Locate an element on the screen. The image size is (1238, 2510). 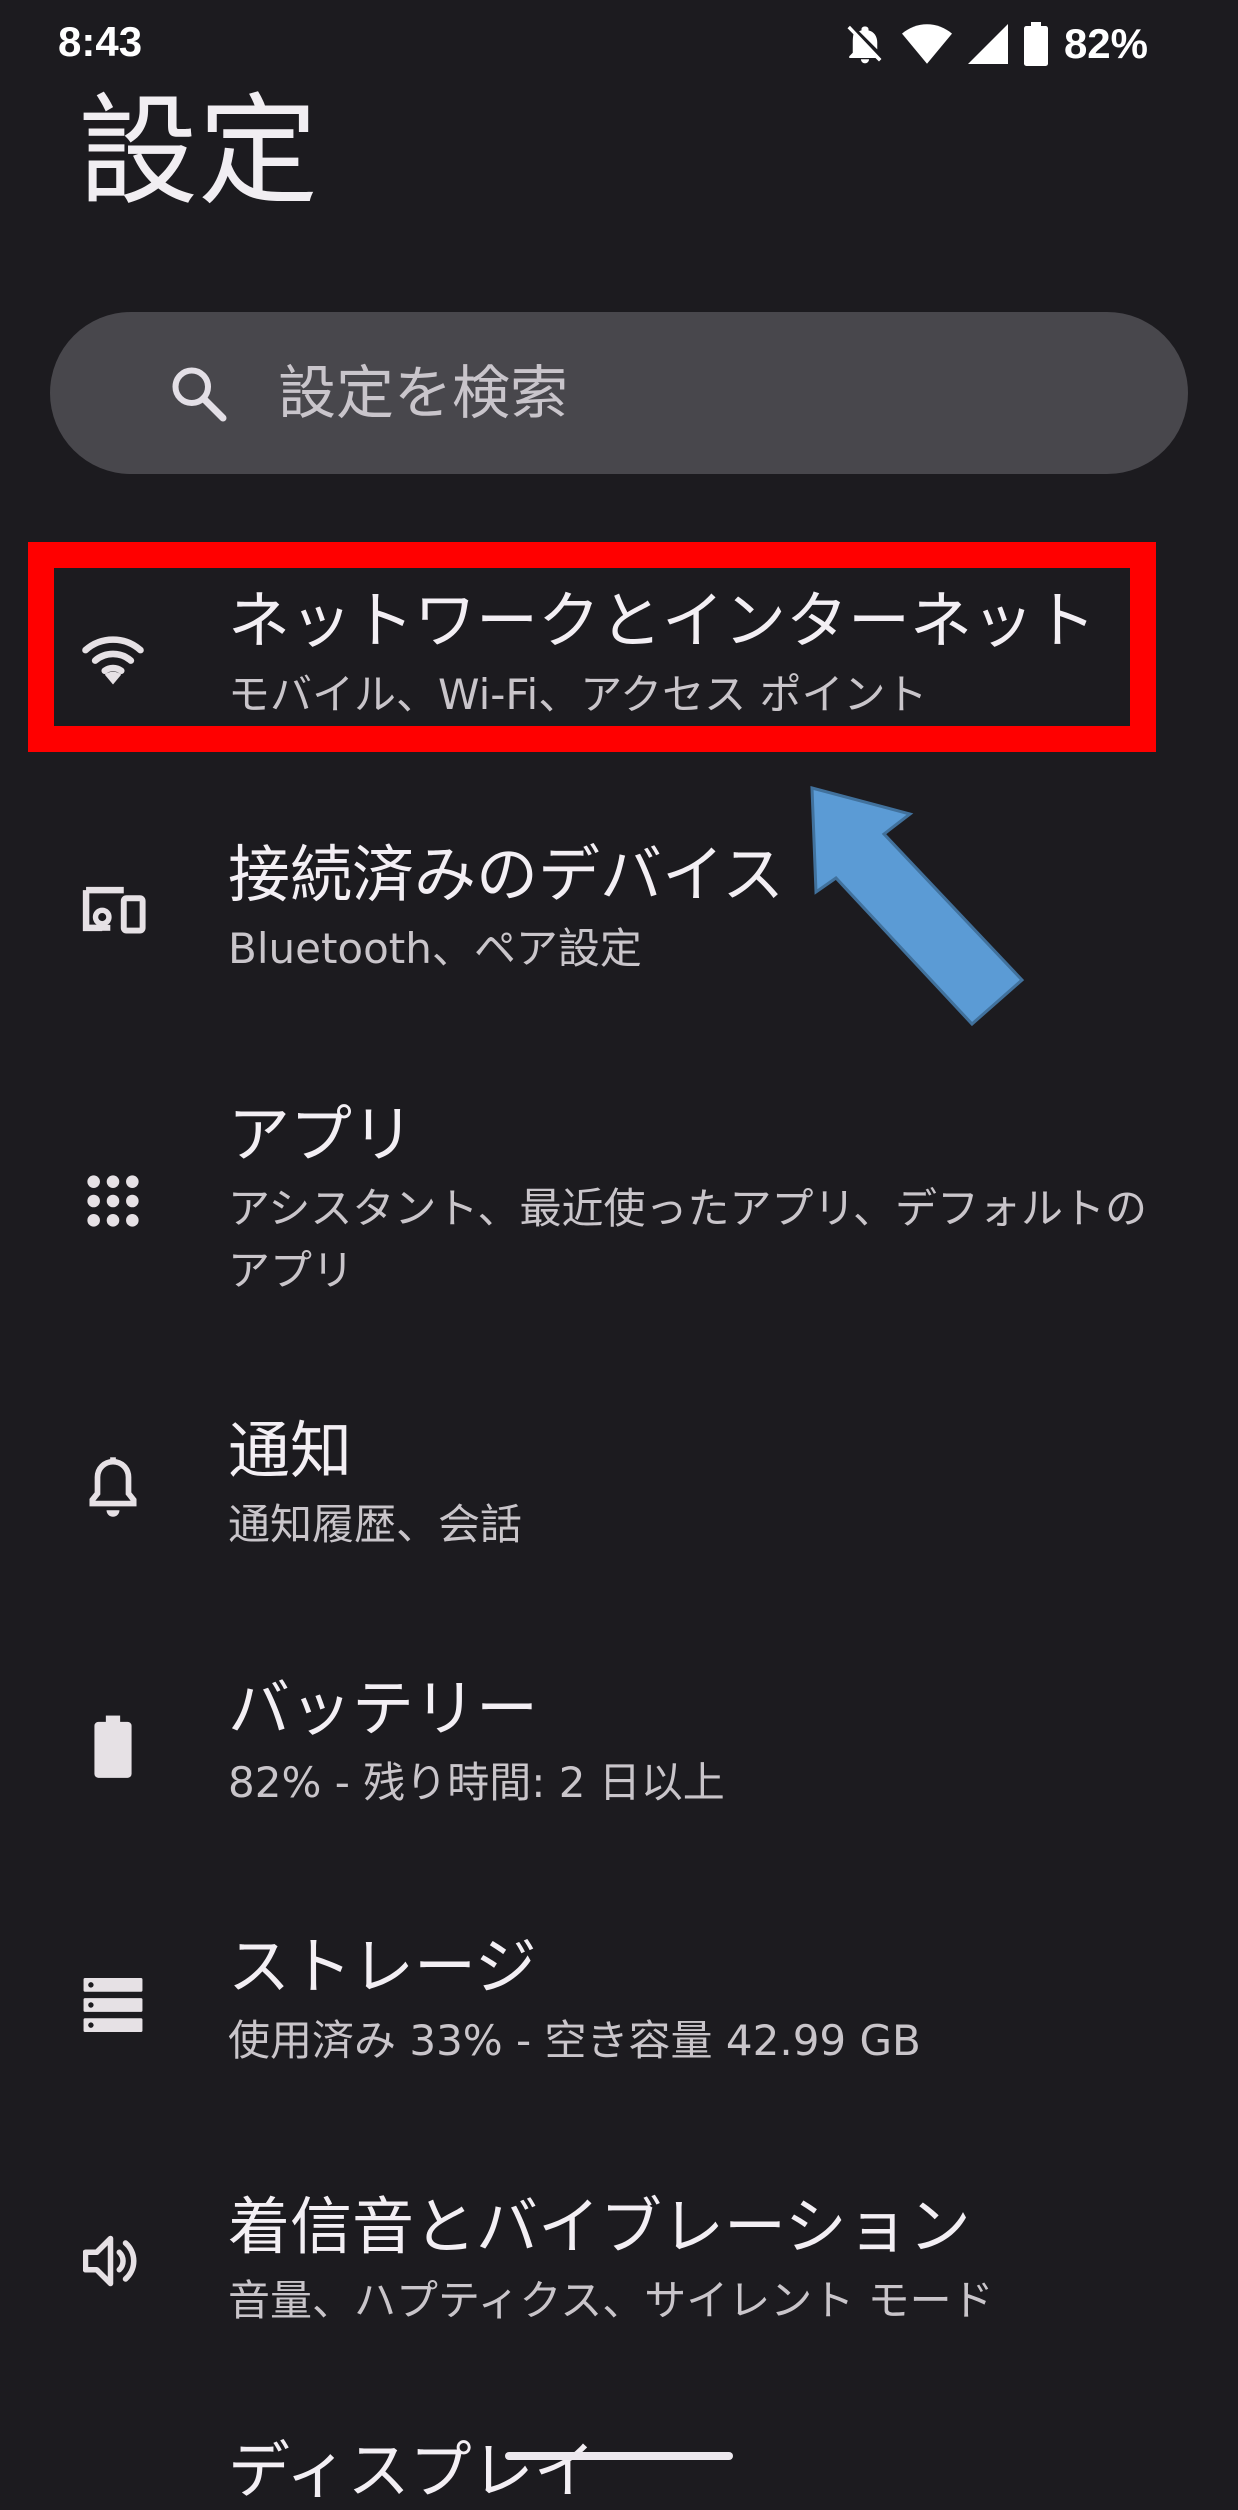
search-bar: 設定を検索 is located at coordinates (619, 393).